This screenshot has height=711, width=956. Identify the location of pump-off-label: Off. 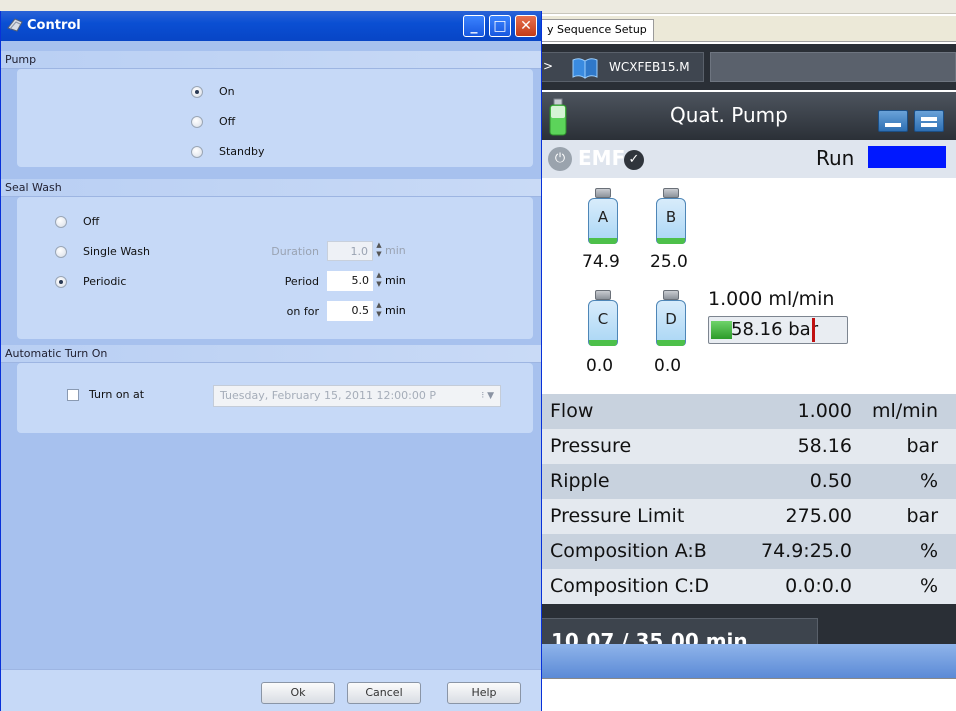
(227, 121).